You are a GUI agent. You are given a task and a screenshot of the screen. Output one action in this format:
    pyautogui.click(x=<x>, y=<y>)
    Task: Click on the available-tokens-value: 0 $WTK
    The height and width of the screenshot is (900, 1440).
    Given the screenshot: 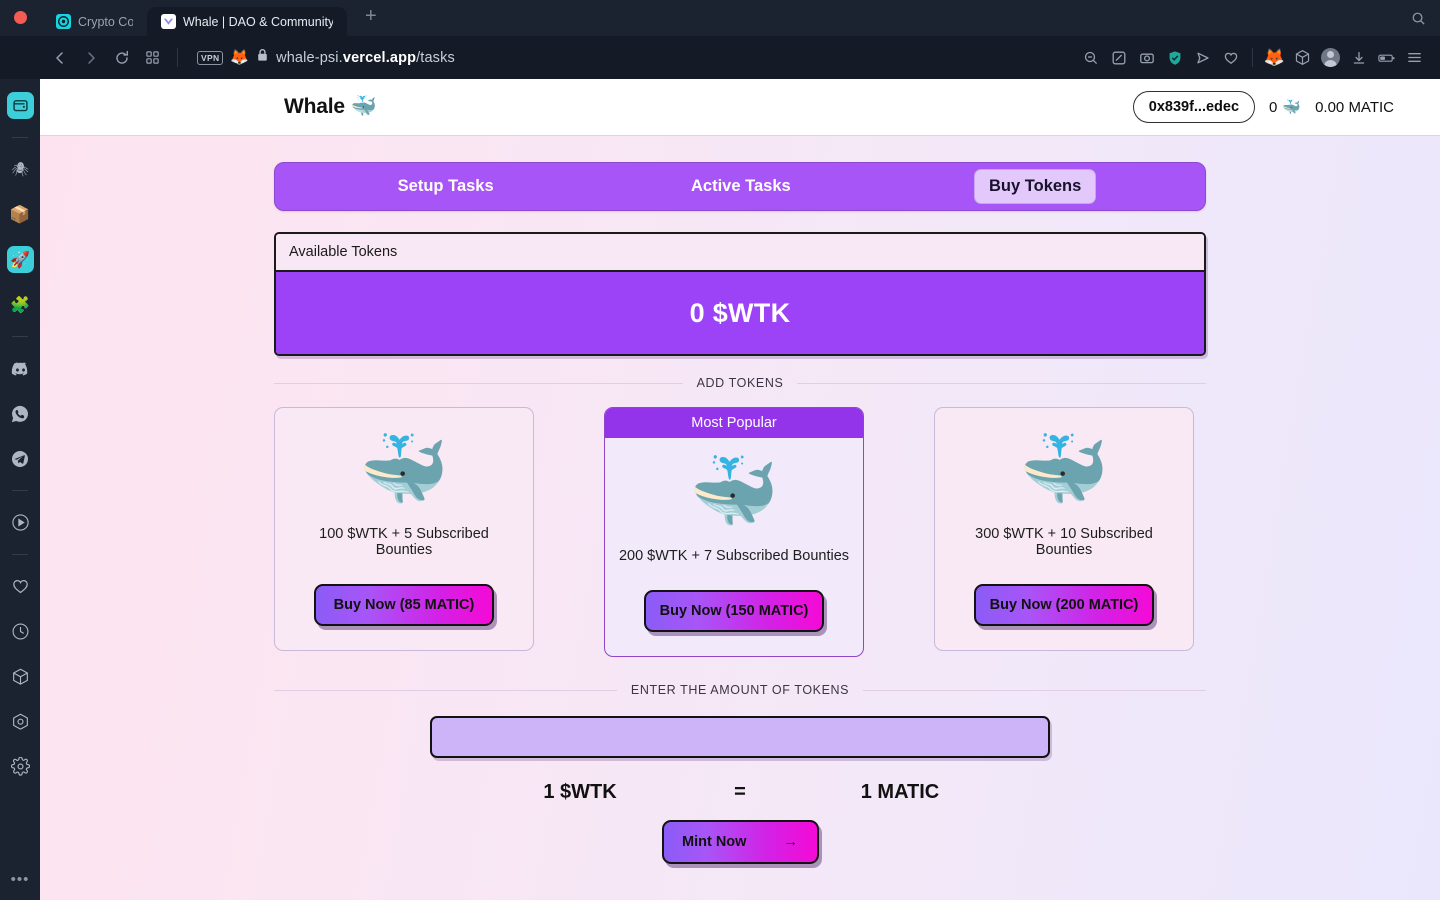 What is the action you would take?
    pyautogui.click(x=740, y=312)
    